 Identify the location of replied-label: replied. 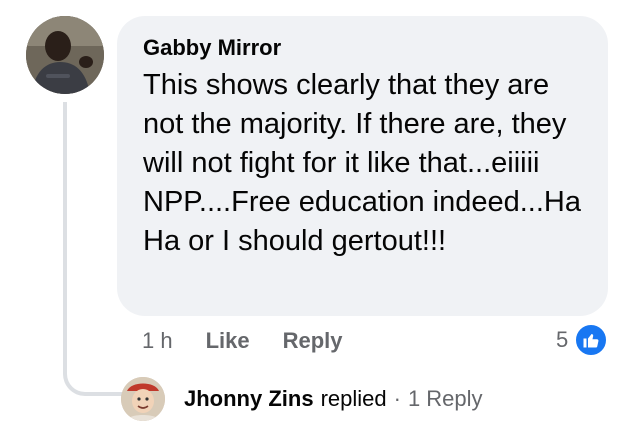
(353, 398).